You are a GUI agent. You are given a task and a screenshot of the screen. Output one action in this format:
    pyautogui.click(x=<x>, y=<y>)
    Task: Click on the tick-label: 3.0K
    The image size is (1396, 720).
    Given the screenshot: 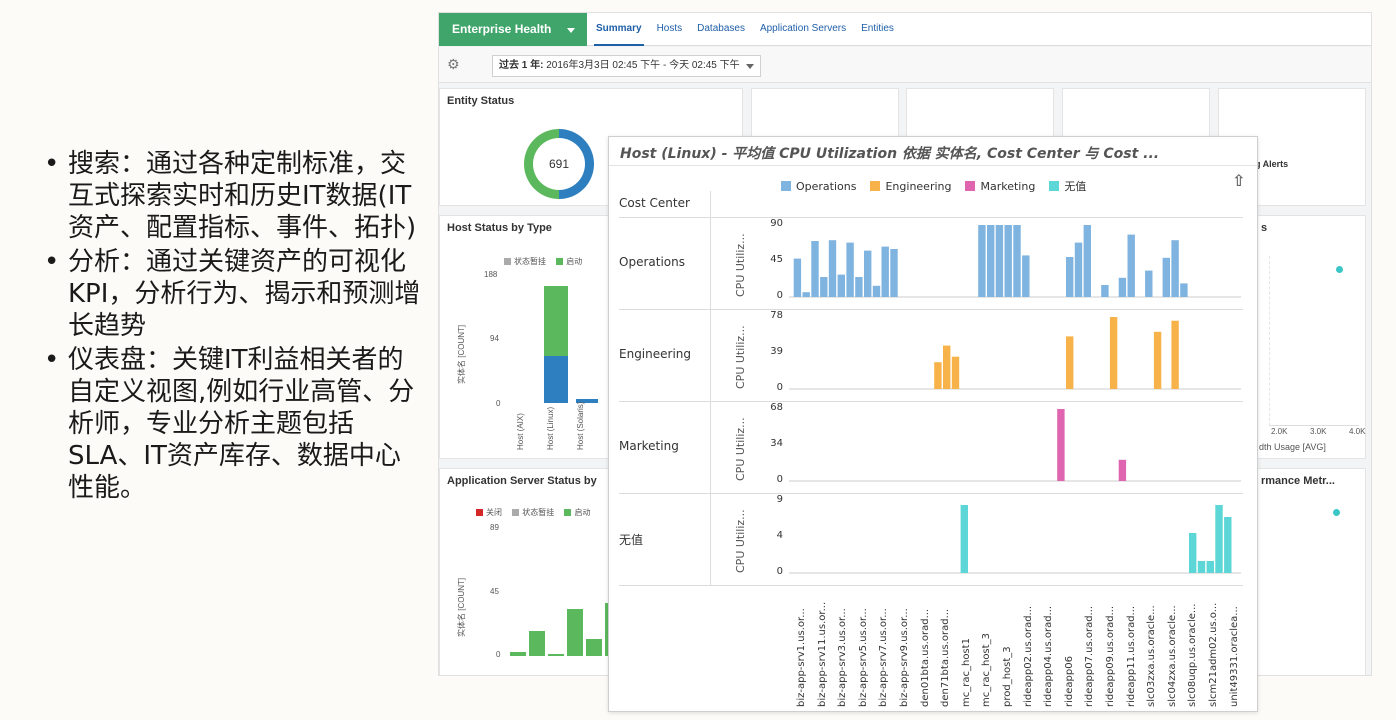 What is the action you would take?
    pyautogui.click(x=1318, y=431)
    